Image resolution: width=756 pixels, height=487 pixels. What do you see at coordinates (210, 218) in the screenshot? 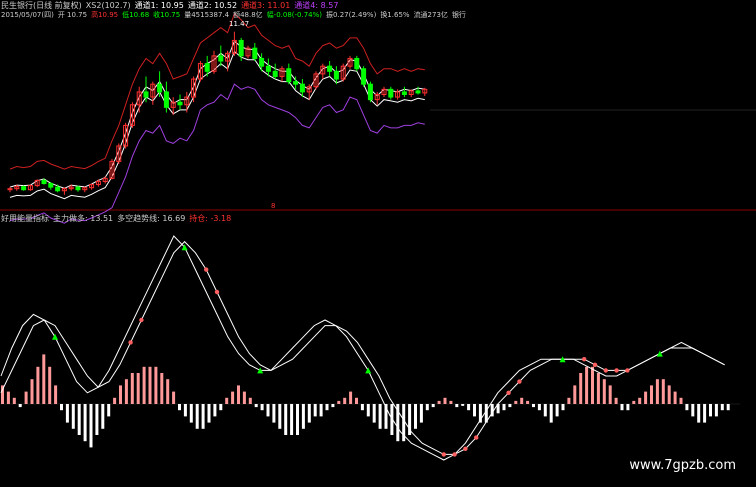
I see `indicator-item-2: 持仓: -3.18` at bounding box center [210, 218].